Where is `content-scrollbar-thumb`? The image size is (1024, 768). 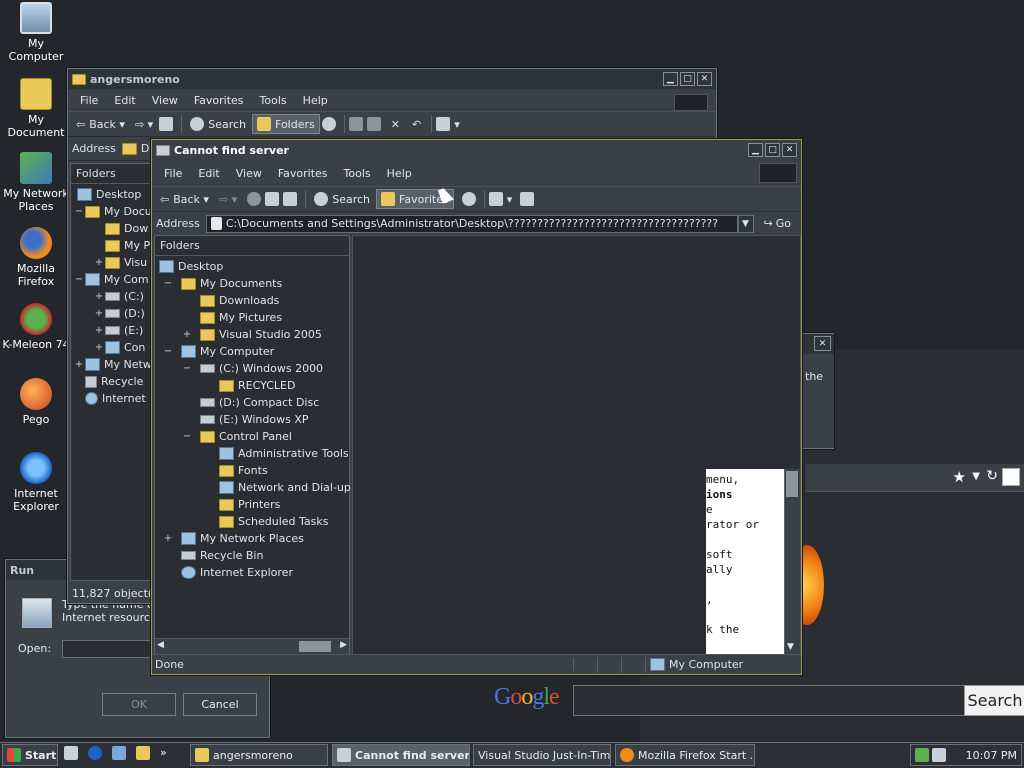
content-scrollbar-thumb is located at coordinates (792, 484).